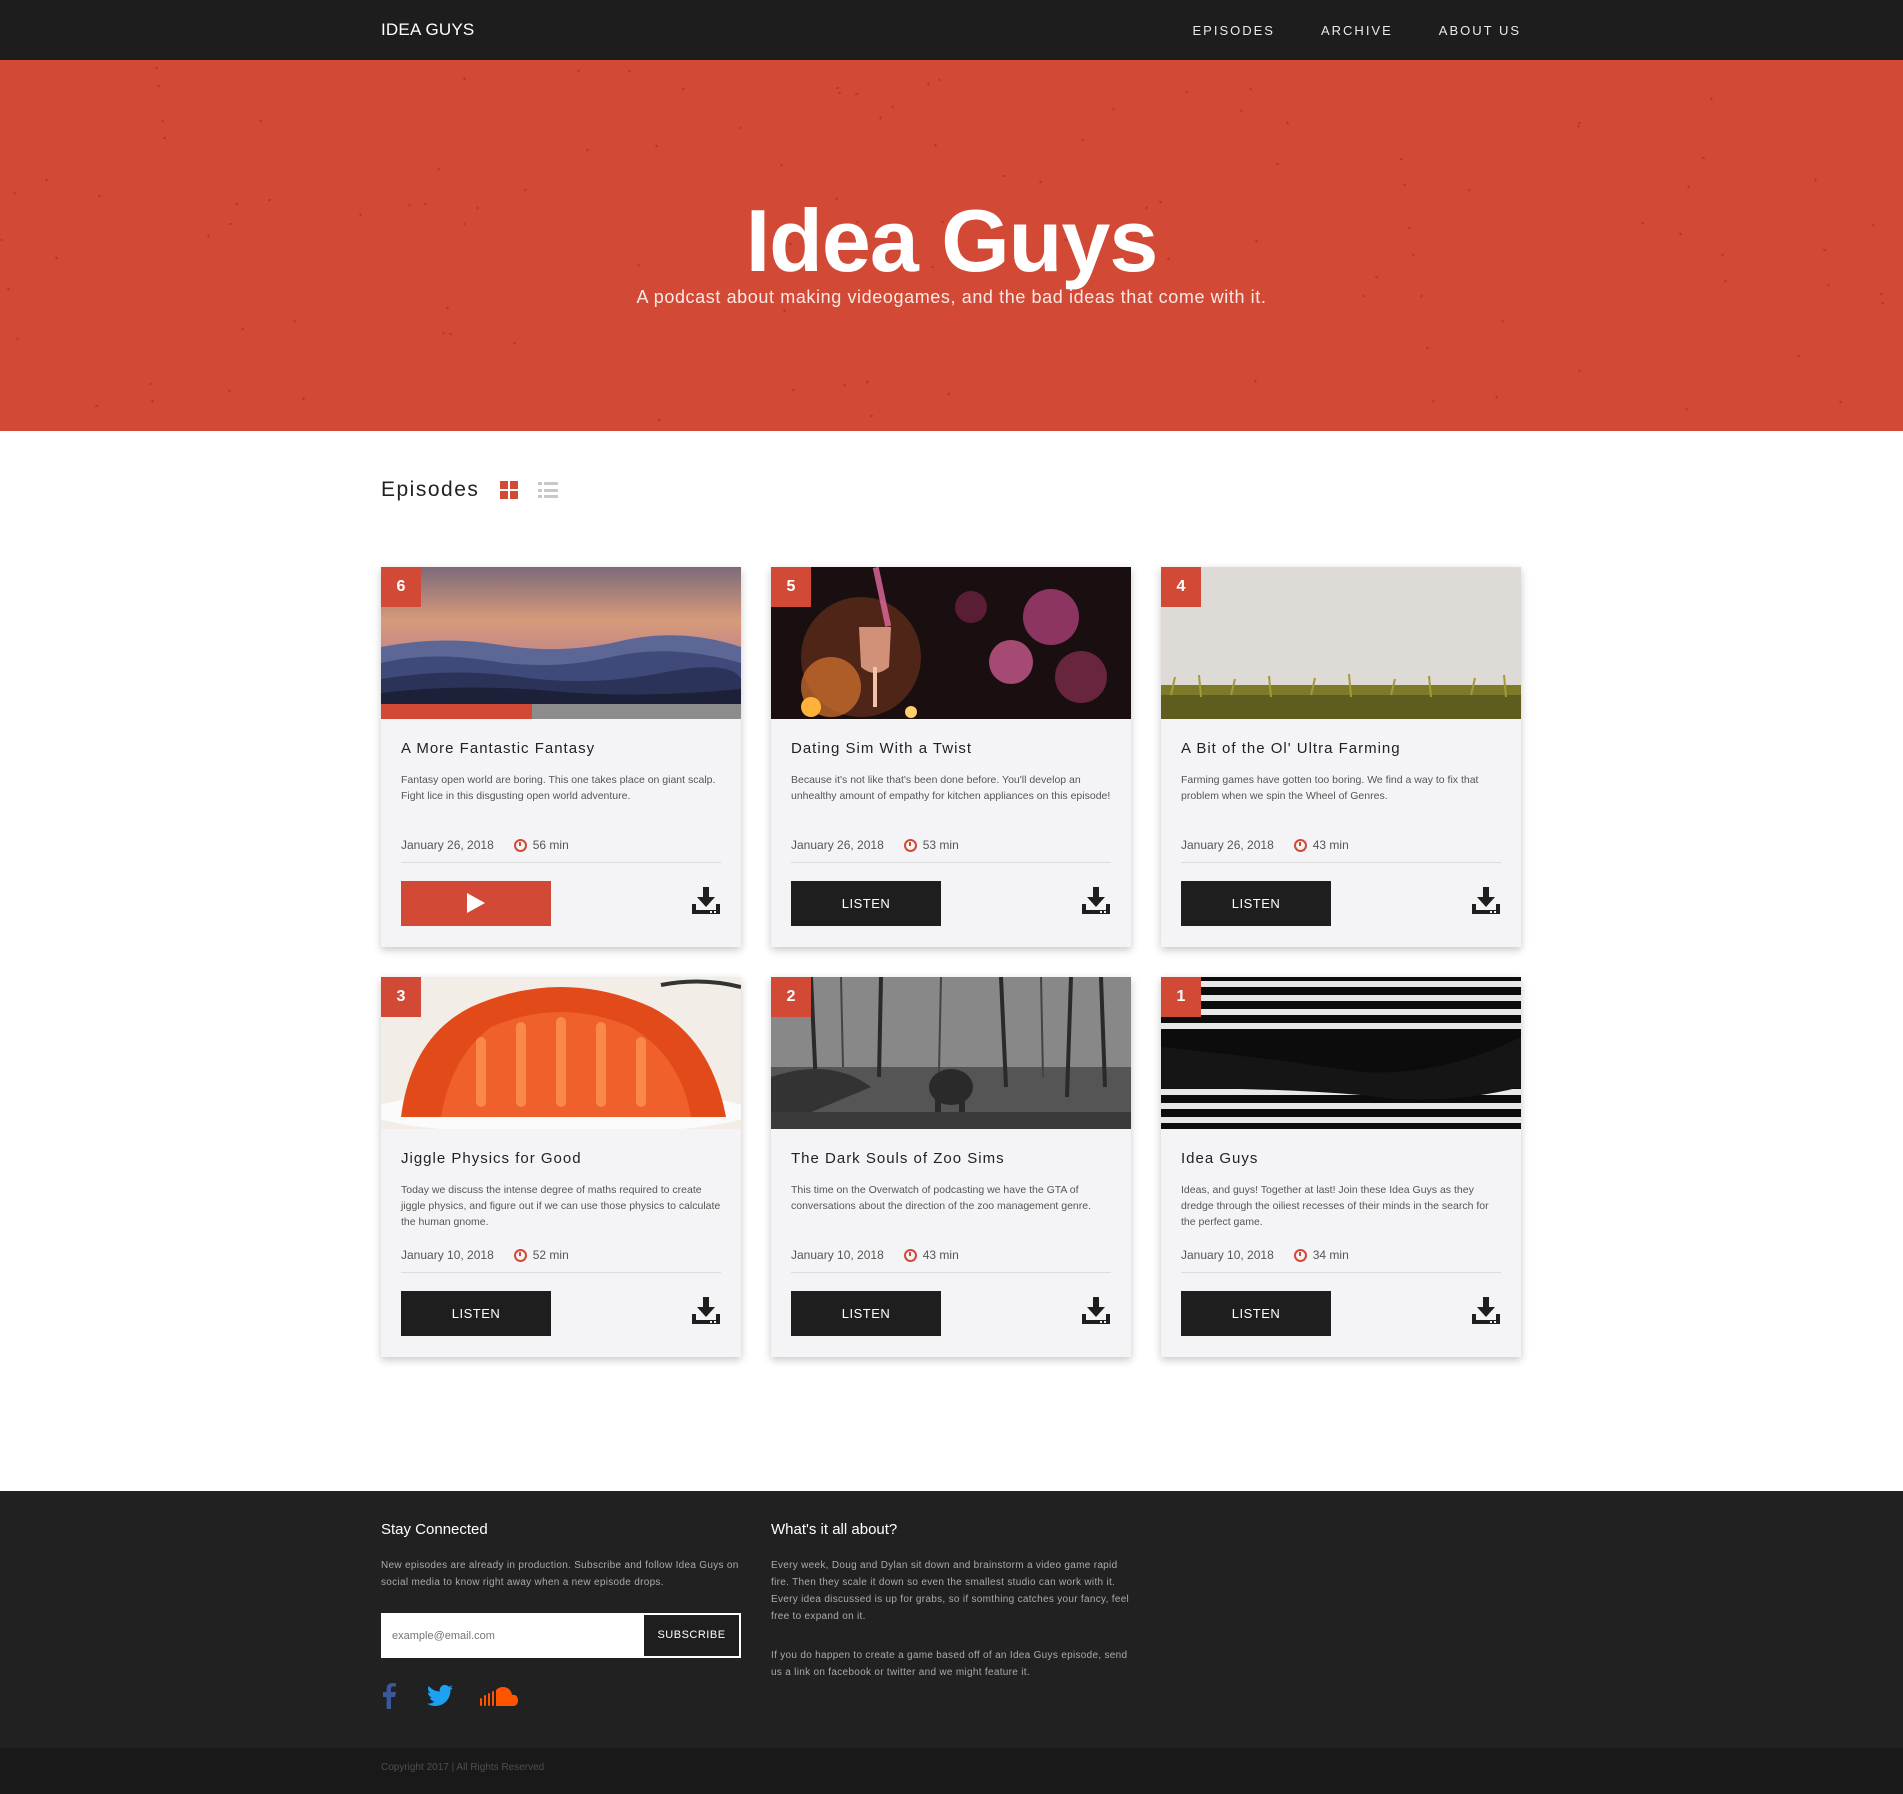 This screenshot has height=1794, width=1903. What do you see at coordinates (881, 748) in the screenshot?
I see `episode-title: Dating Sim With a Twist` at bounding box center [881, 748].